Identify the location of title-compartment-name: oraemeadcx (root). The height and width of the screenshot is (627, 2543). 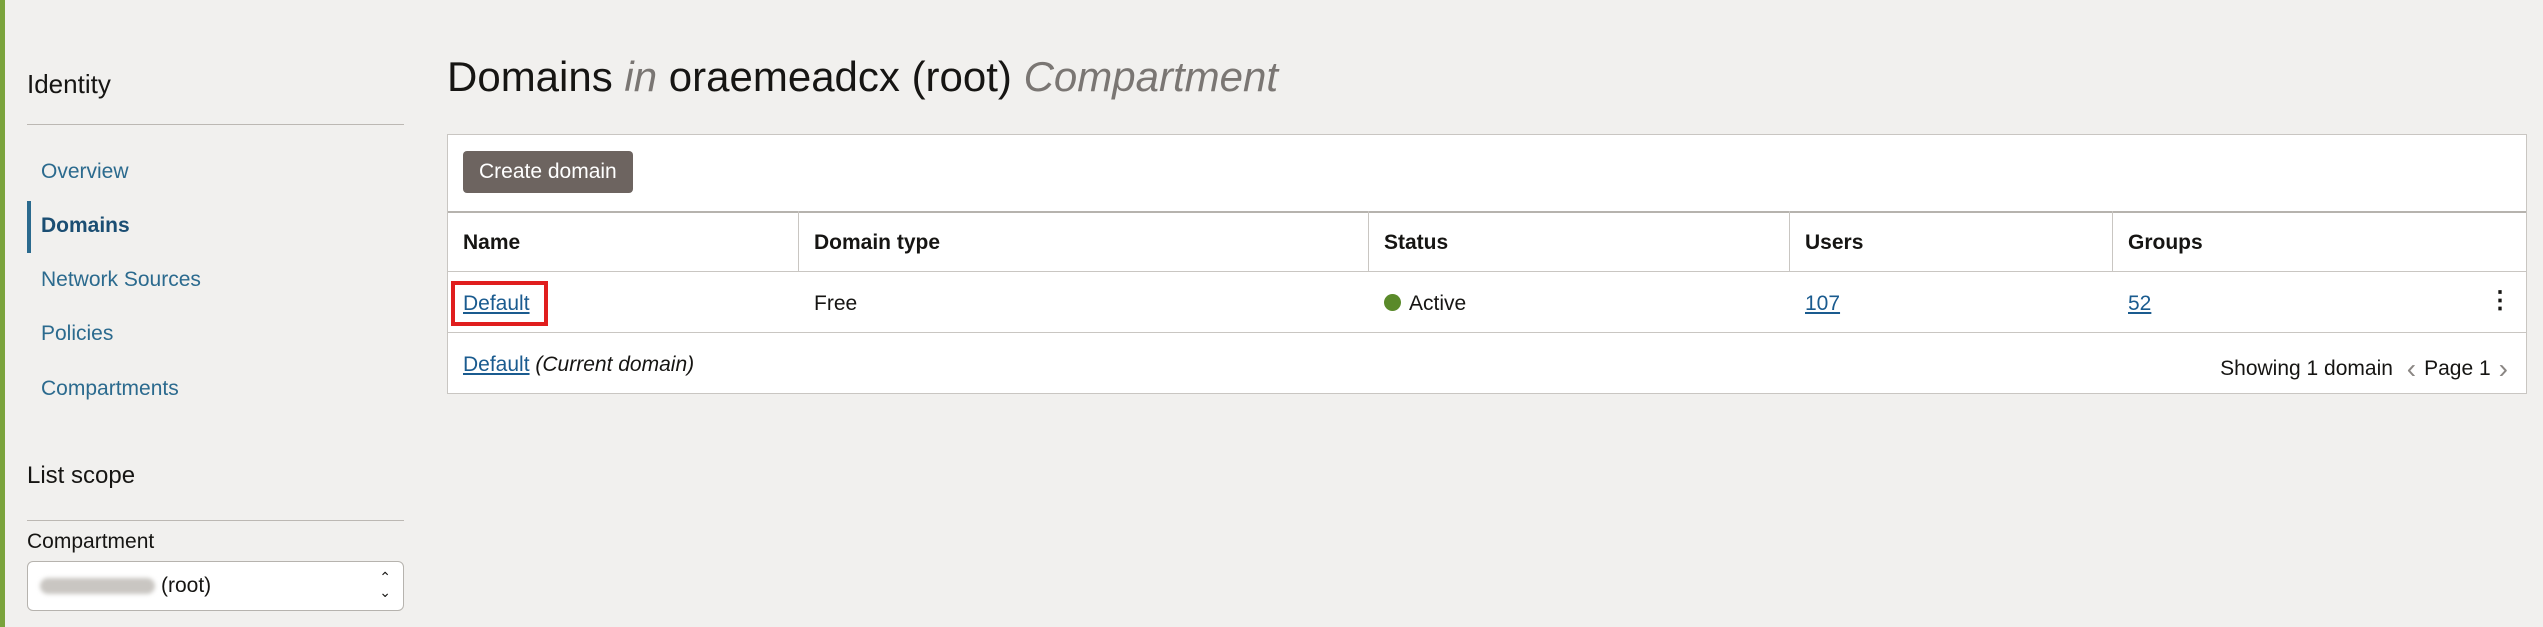
(840, 76).